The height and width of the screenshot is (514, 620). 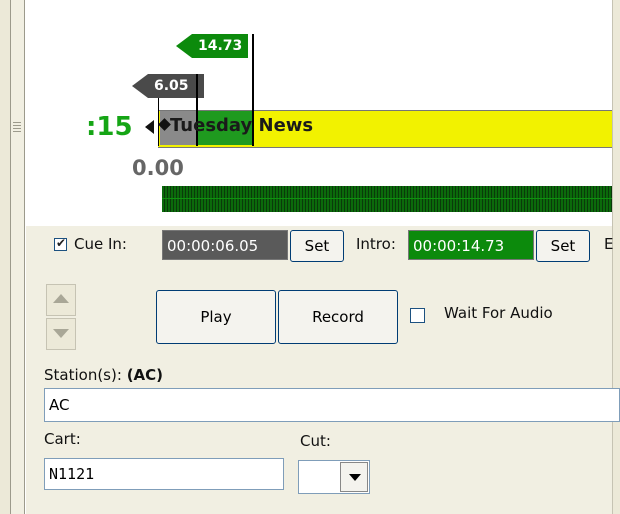 I want to click on chevron-down-icon, so click(x=354, y=477).